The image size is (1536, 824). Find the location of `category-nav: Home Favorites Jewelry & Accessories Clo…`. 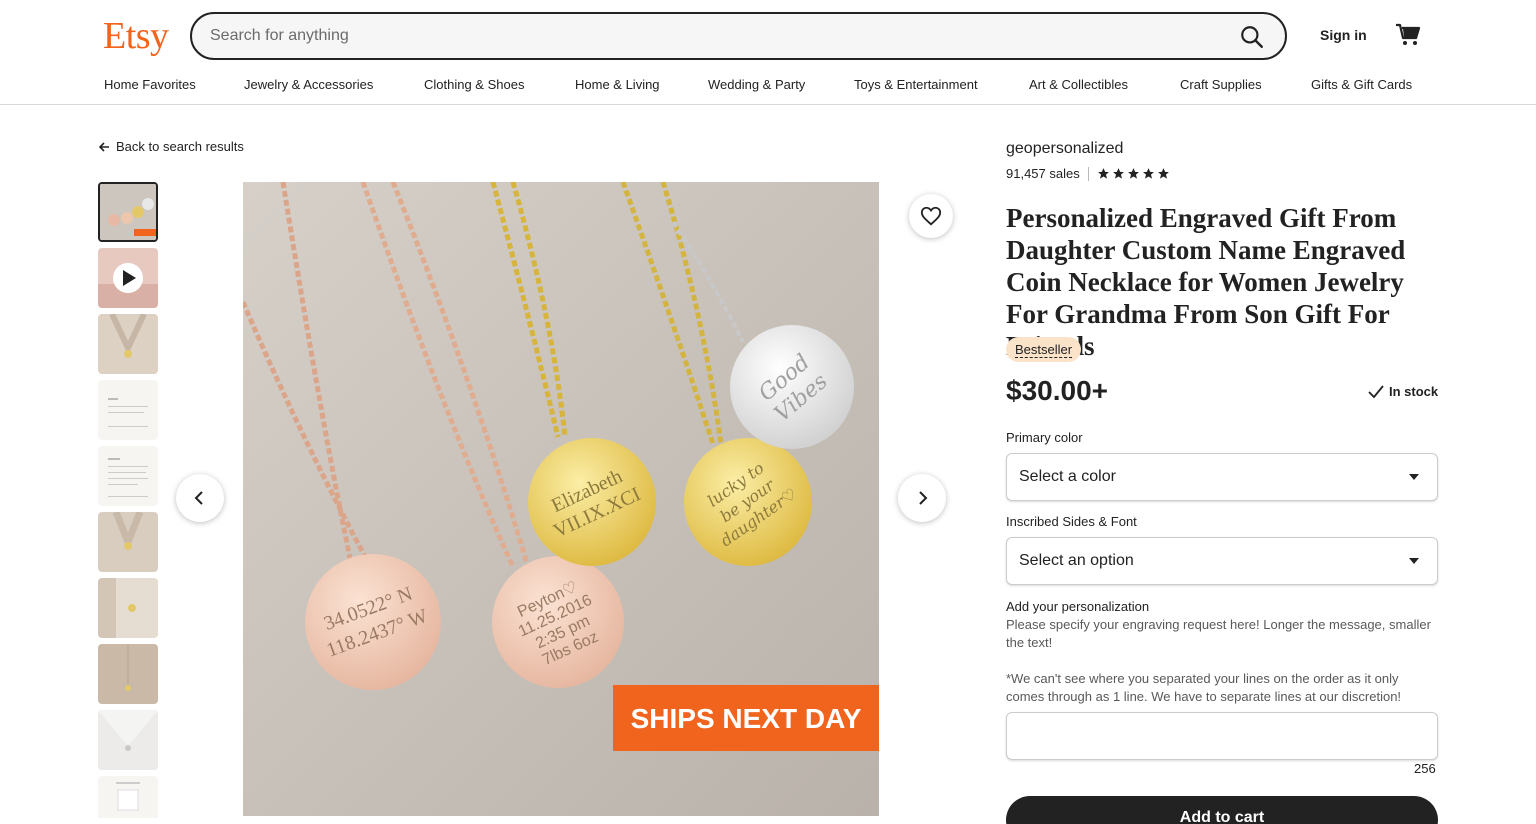

category-nav: Home Favorites Jewelry & Accessories Clo… is located at coordinates (768, 87).